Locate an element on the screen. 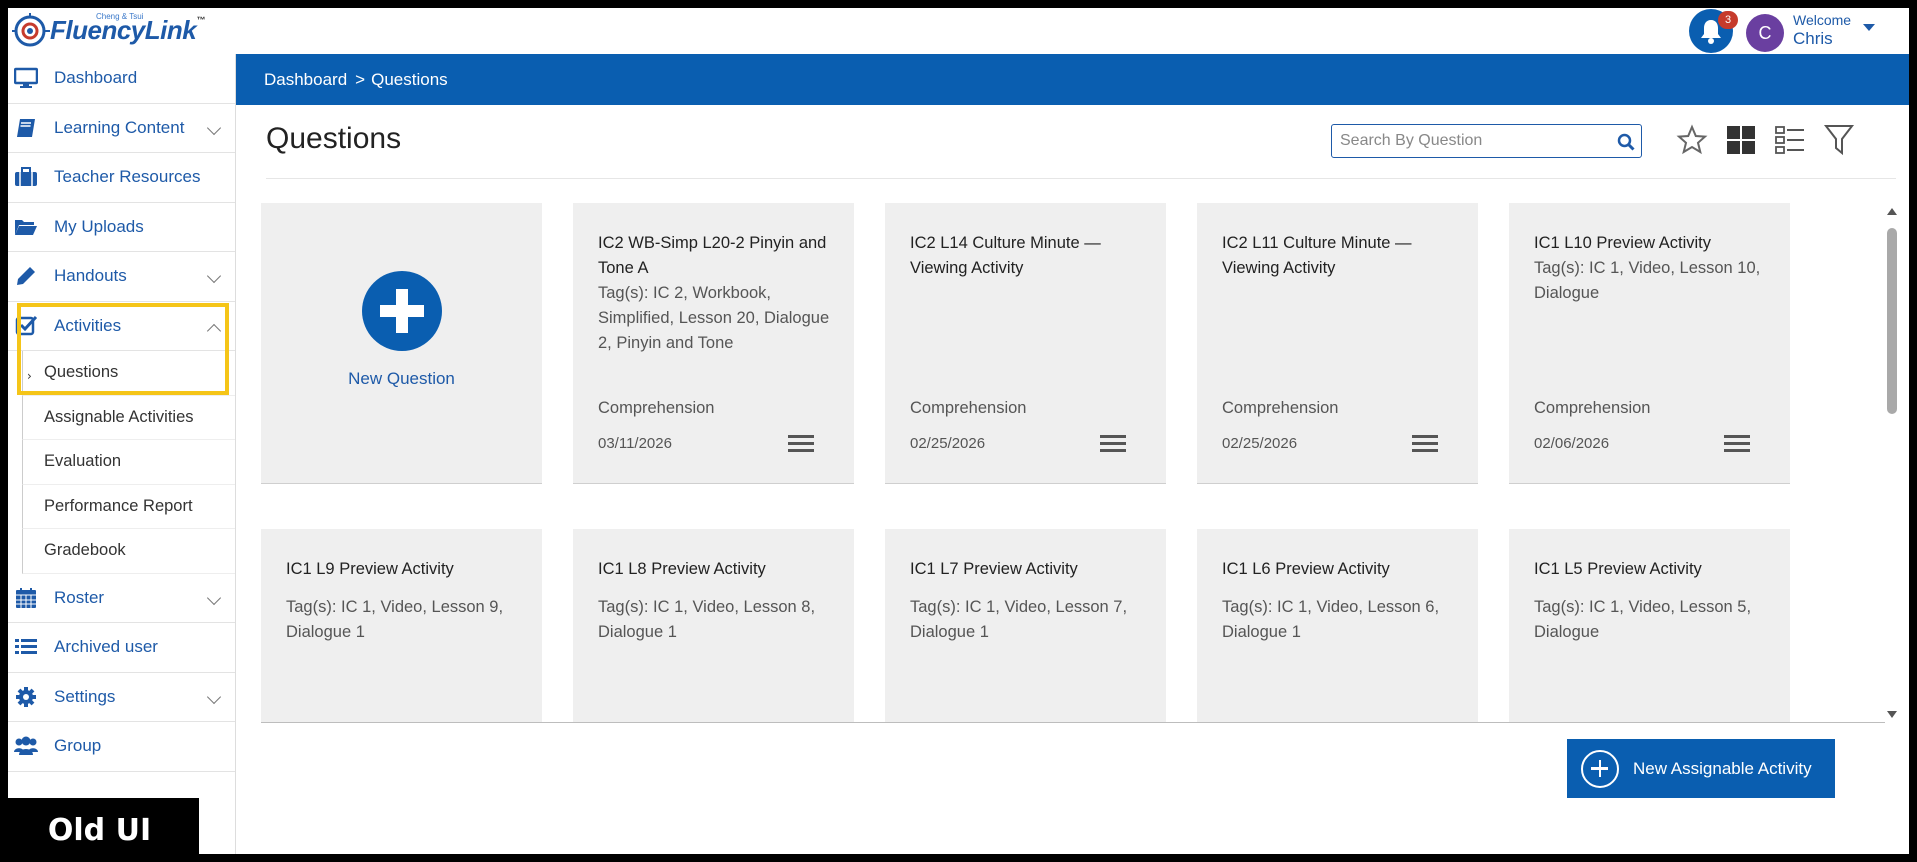 The width and height of the screenshot is (1917, 862). sidebar-item-teacher-resources: Teacher Resources is located at coordinates (121, 178).